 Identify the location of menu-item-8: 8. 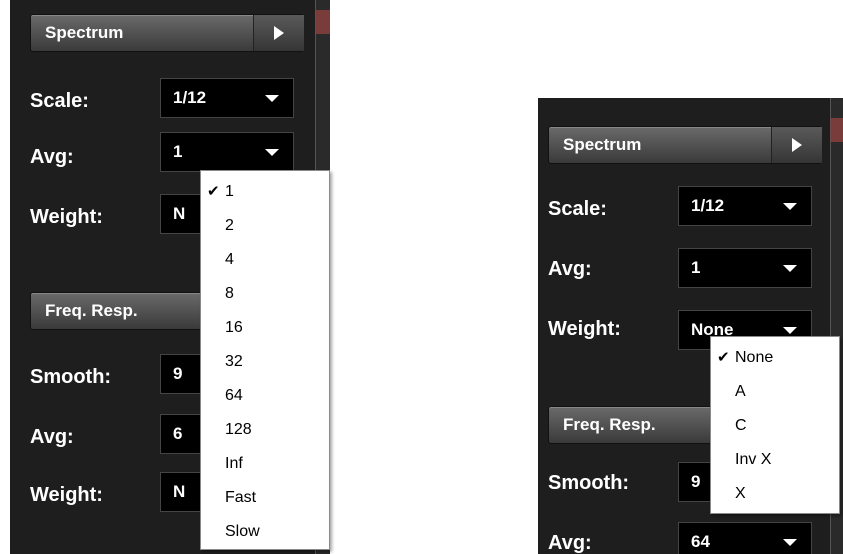
(265, 294).